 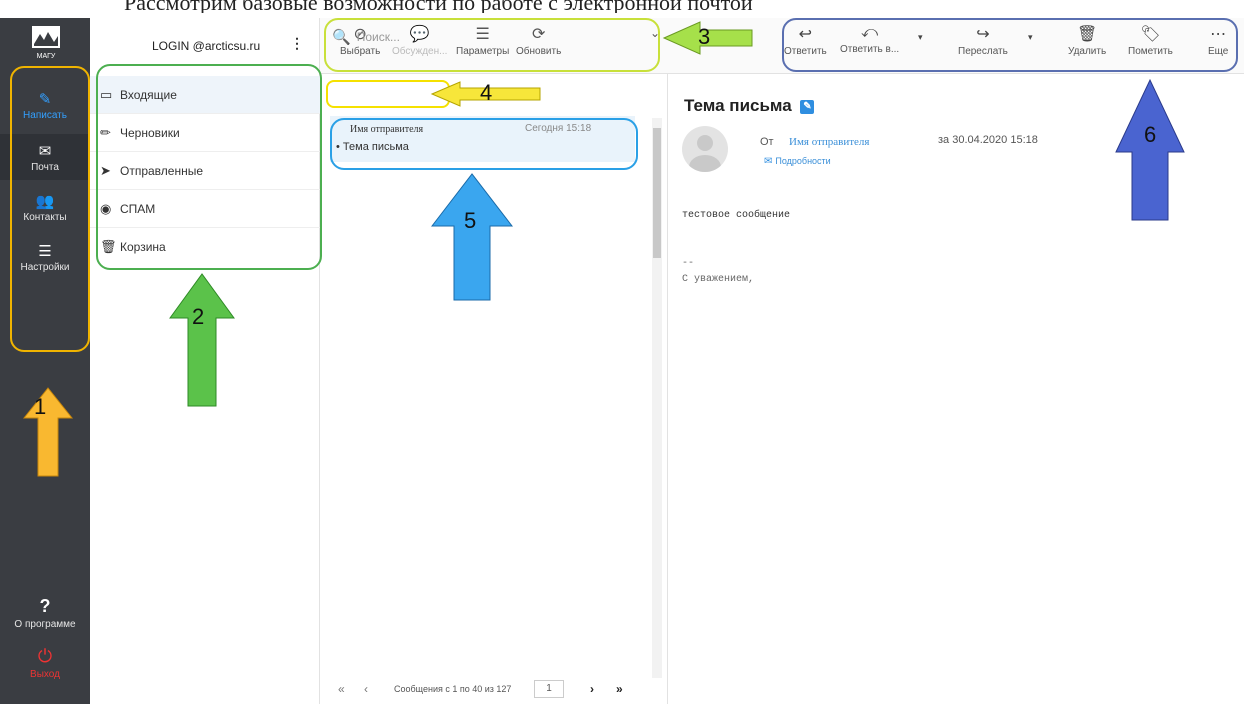 I want to click on annotation-number-1: 1, so click(x=40, y=406).